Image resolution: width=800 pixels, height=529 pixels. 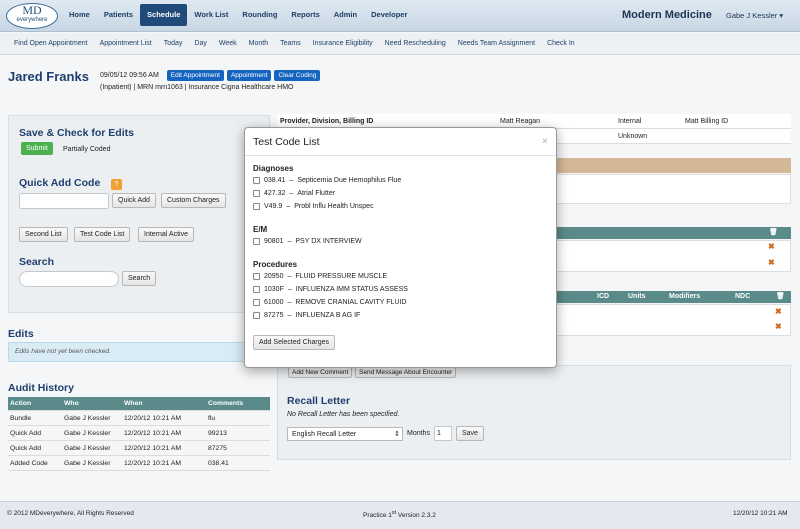 What do you see at coordinates (173, 43) in the screenshot?
I see `subnav-today: Today` at bounding box center [173, 43].